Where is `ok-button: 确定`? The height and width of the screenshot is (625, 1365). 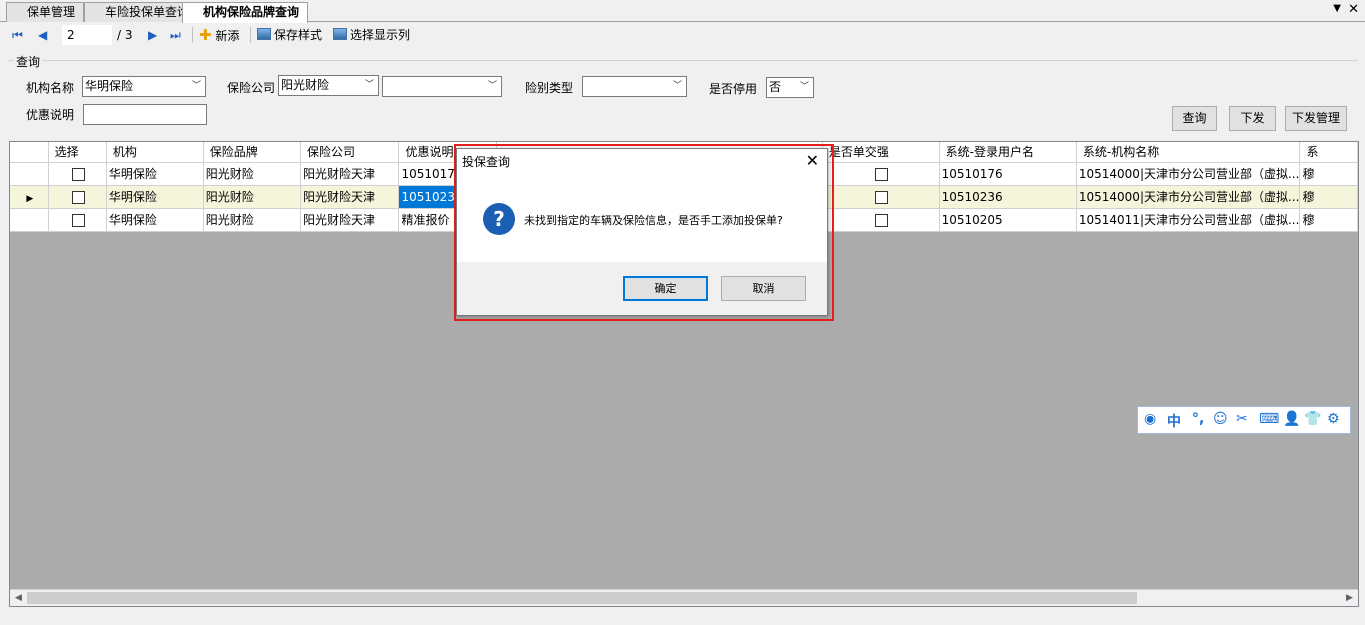
ok-button: 确定 is located at coordinates (665, 288).